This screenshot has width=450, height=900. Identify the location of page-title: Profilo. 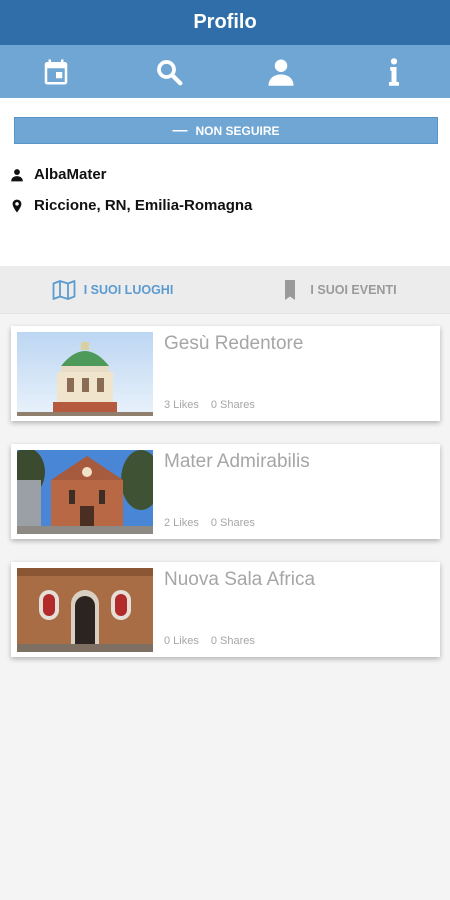
(225, 22).